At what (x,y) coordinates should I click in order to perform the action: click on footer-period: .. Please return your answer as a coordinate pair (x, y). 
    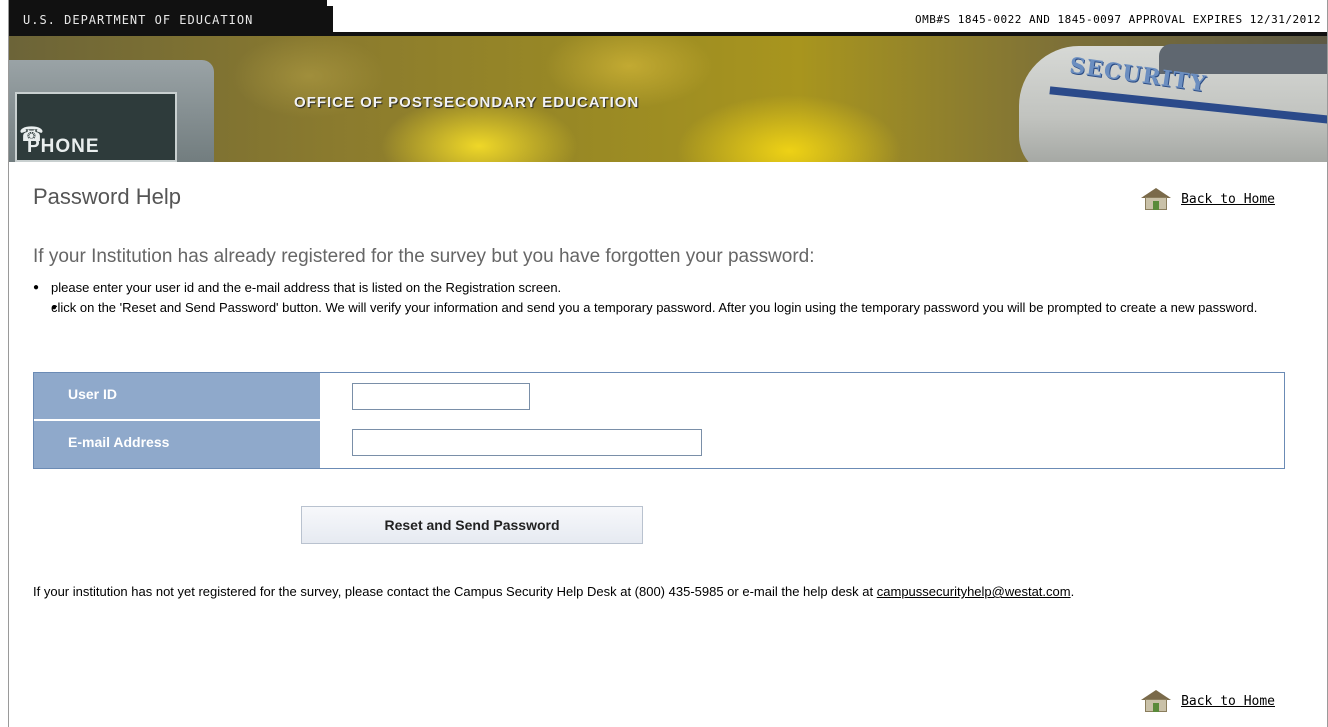
    Looking at the image, I should click on (1072, 591).